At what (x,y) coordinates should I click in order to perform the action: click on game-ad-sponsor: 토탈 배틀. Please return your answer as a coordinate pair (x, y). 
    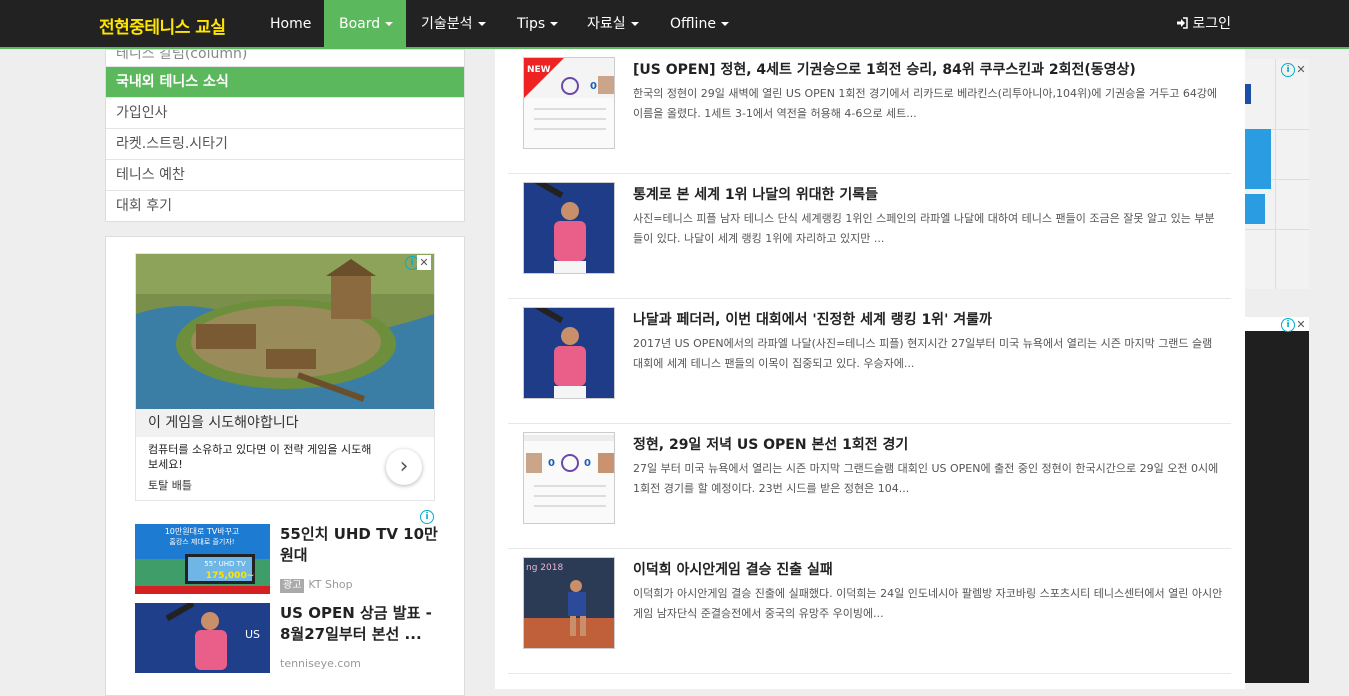
    Looking at the image, I should click on (170, 485).